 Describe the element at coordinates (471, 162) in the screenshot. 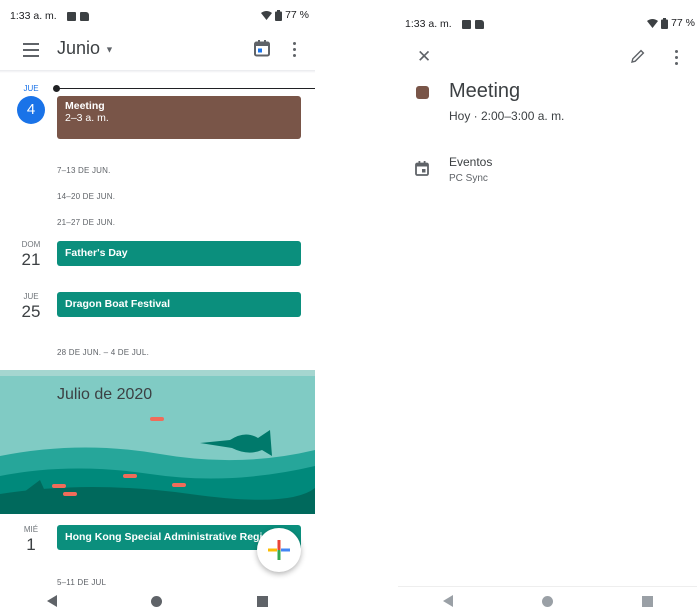

I see `calendar-name: Eventos` at that location.